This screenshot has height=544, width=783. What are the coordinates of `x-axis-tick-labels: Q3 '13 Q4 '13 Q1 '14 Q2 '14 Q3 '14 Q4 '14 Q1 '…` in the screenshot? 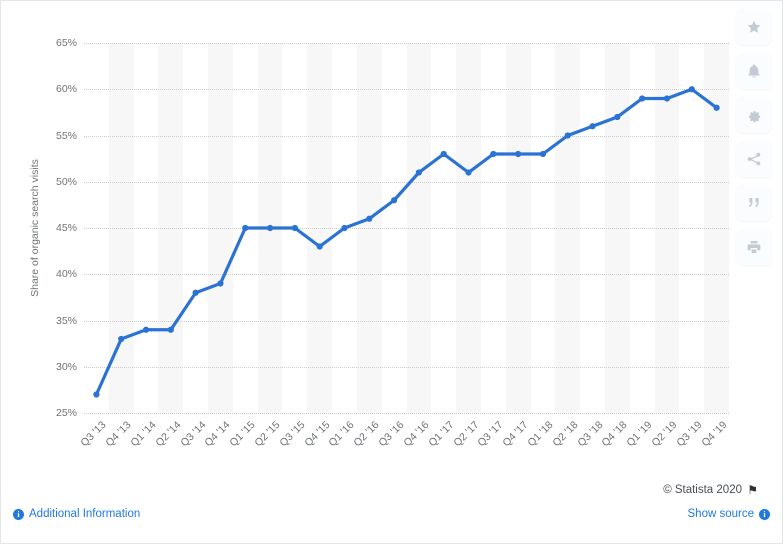 It's located at (404, 443).